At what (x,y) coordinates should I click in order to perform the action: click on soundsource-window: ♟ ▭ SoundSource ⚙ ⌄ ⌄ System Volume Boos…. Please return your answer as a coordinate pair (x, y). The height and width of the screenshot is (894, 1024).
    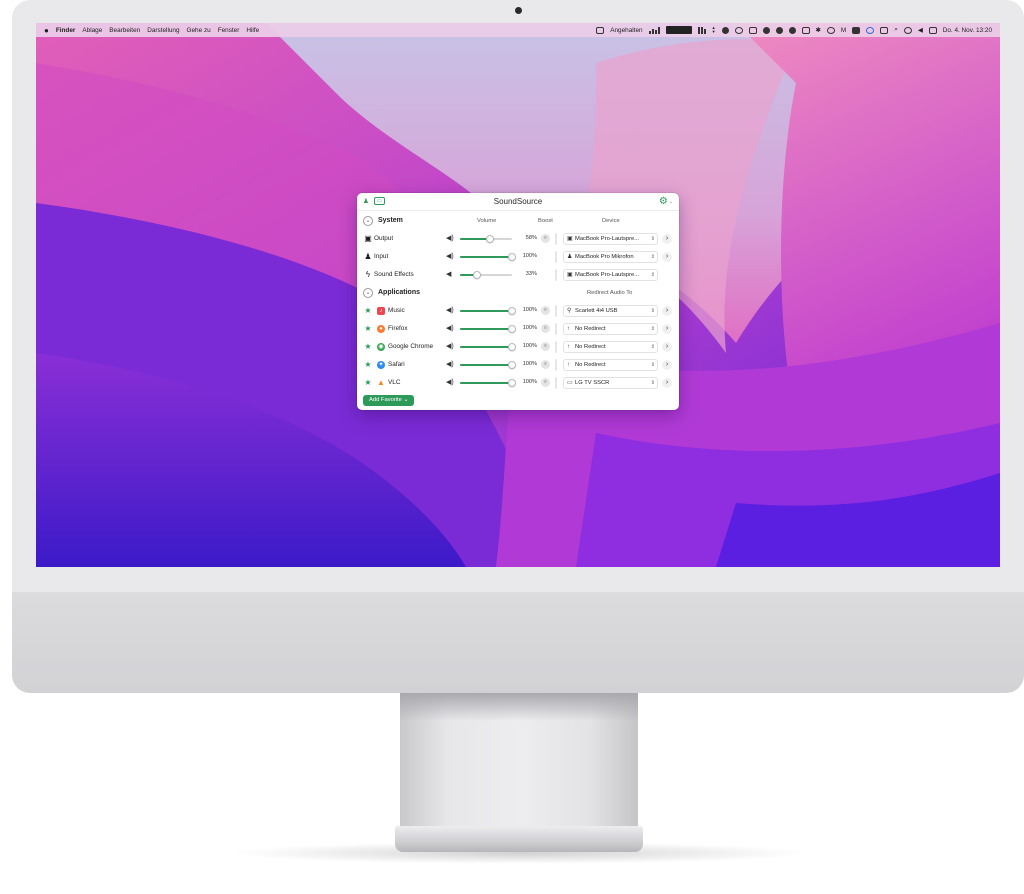
    Looking at the image, I should click on (518, 301).